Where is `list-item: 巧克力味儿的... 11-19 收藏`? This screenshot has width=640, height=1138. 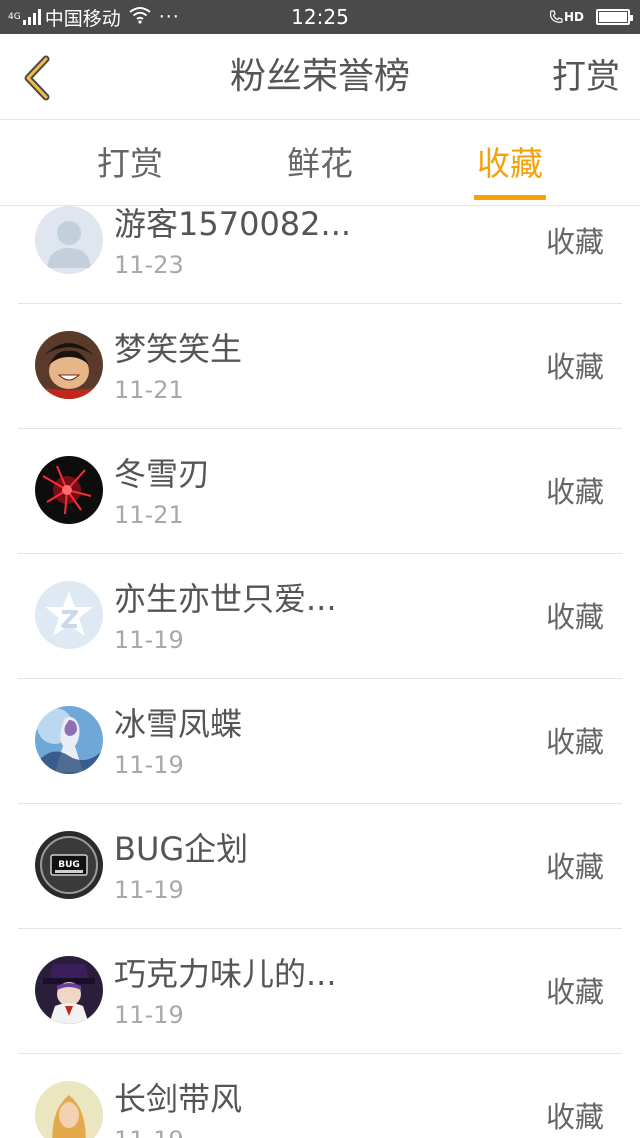
list-item: 巧克力味儿的... 11-19 收藏 is located at coordinates (320, 991).